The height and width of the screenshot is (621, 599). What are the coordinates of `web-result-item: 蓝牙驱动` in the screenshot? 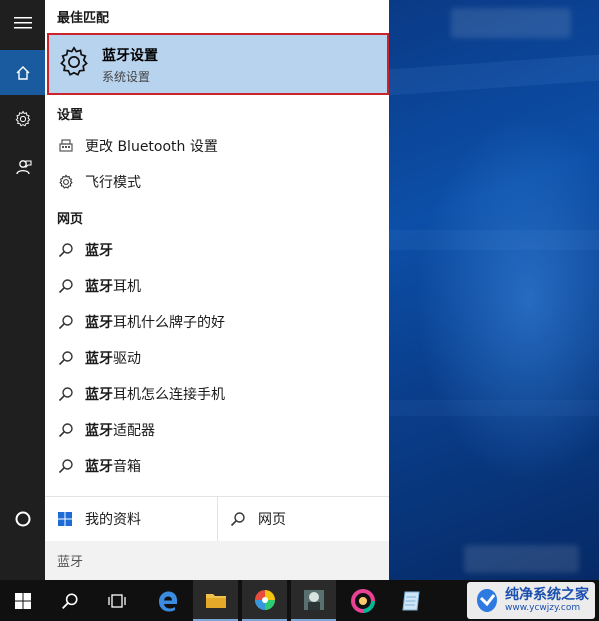 It's located at (222, 358).